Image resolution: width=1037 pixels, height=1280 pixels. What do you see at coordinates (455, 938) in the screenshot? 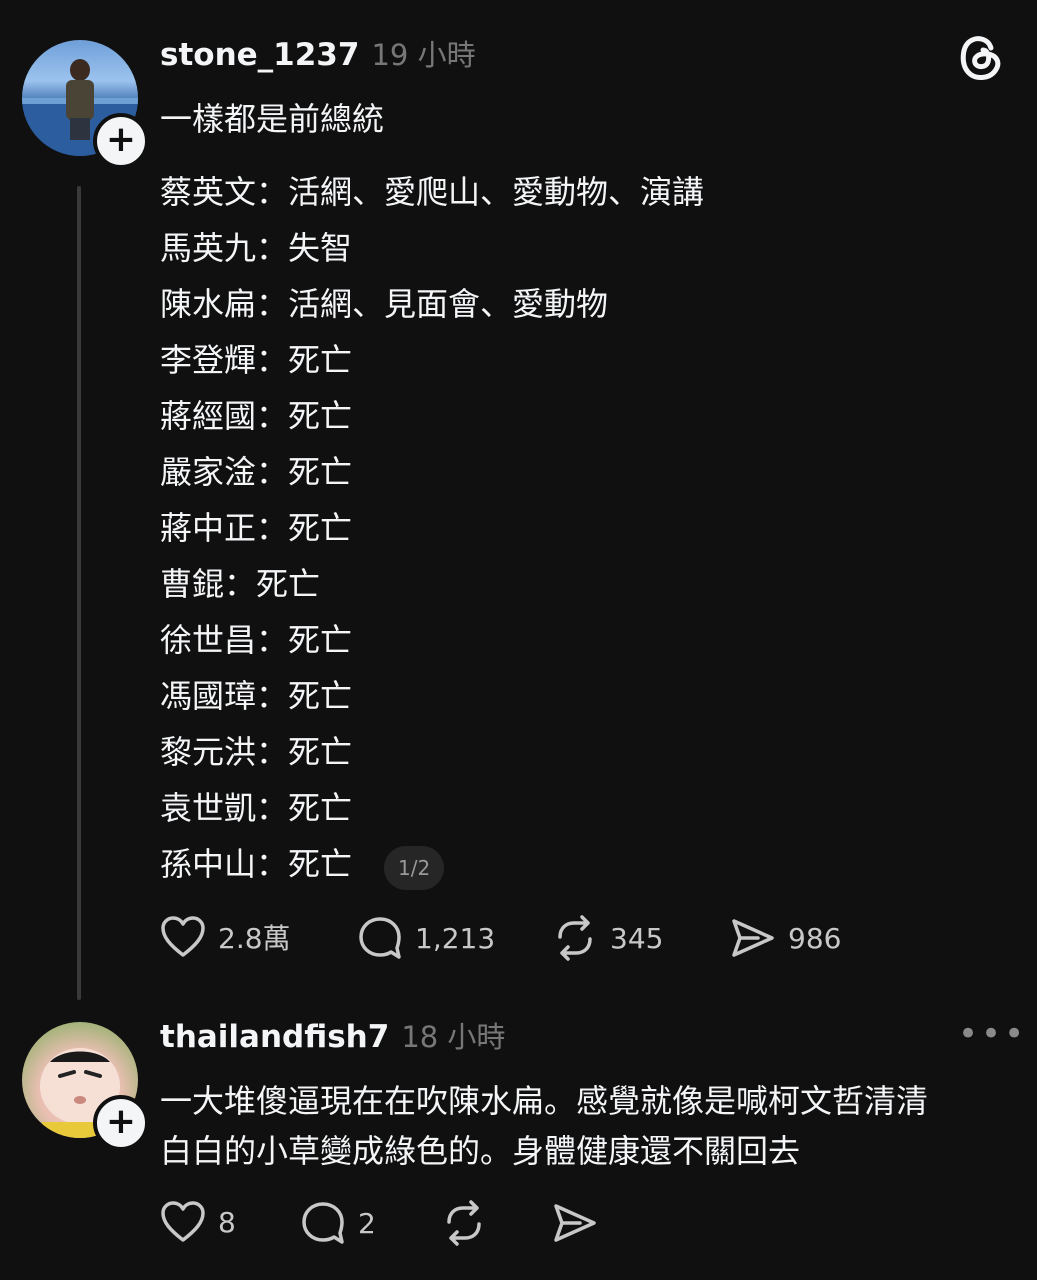
I see `comment-count: 1,213` at bounding box center [455, 938].